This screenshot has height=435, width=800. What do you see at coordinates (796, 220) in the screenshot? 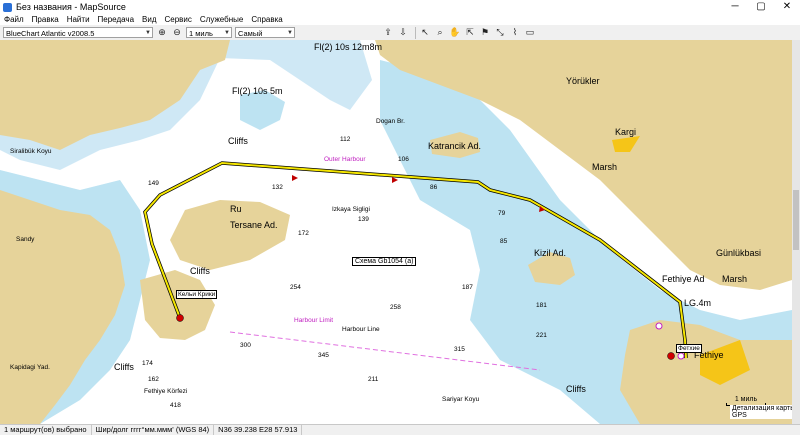
I see `scrollbar-thumb` at bounding box center [796, 220].